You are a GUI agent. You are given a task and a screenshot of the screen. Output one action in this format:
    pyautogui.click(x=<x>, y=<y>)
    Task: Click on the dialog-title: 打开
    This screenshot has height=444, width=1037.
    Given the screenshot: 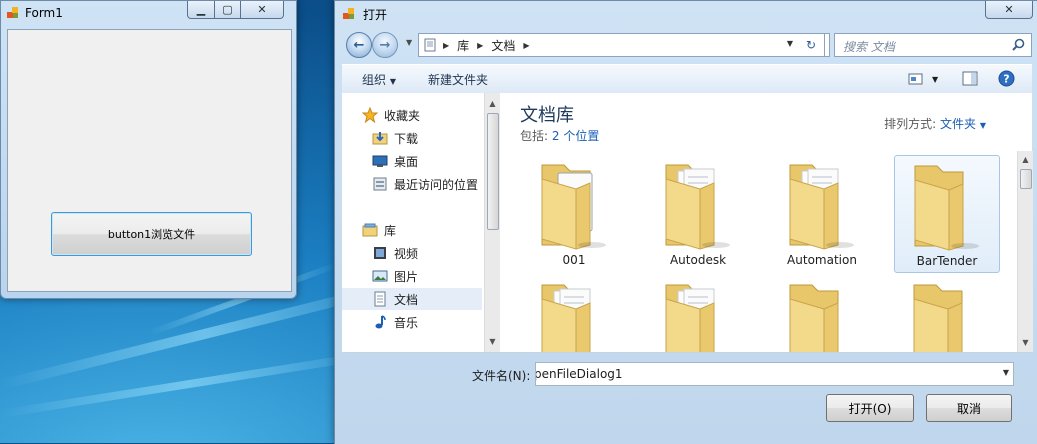 What is the action you would take?
    pyautogui.click(x=375, y=15)
    